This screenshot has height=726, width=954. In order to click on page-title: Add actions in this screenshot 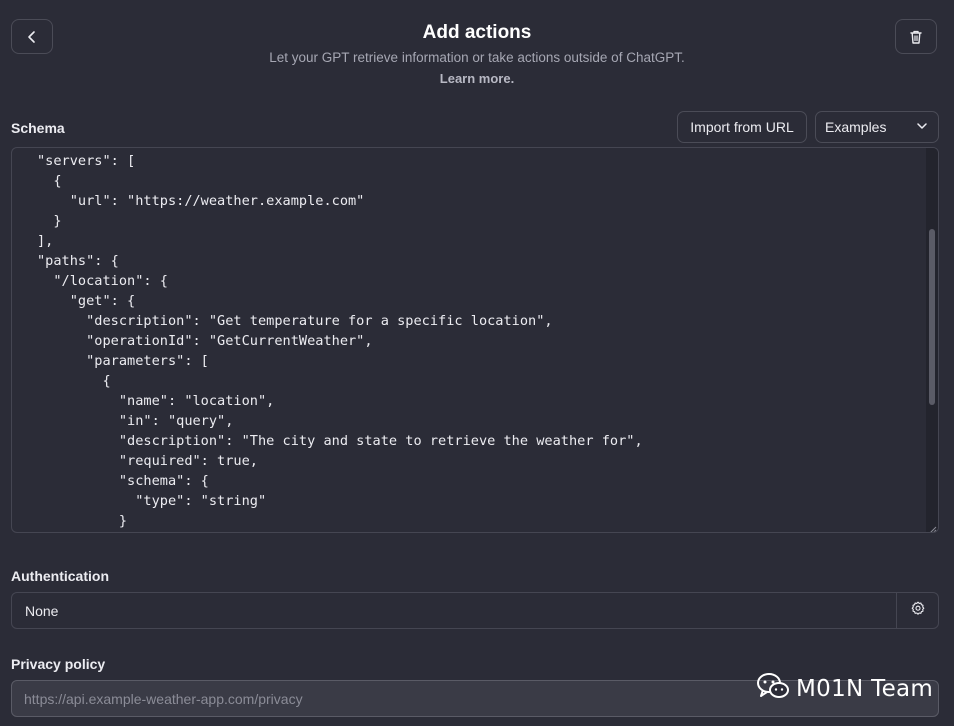, I will do `click(477, 32)`.